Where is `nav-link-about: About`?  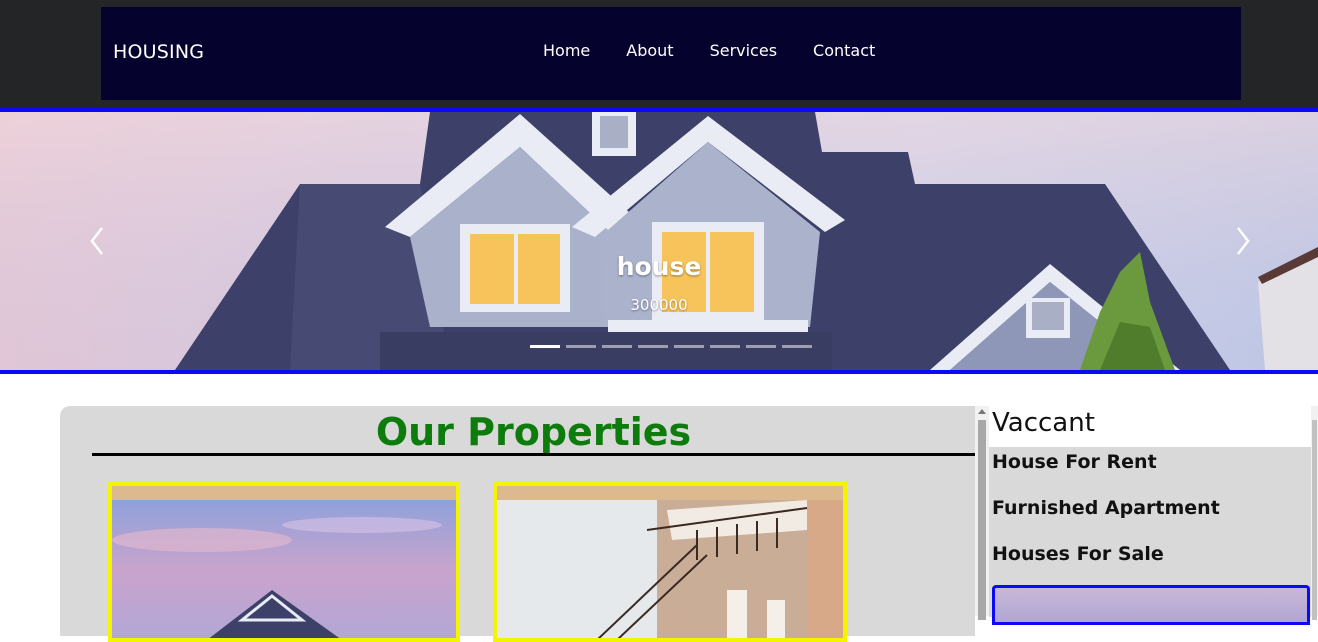
nav-link-about: About is located at coordinates (649, 50).